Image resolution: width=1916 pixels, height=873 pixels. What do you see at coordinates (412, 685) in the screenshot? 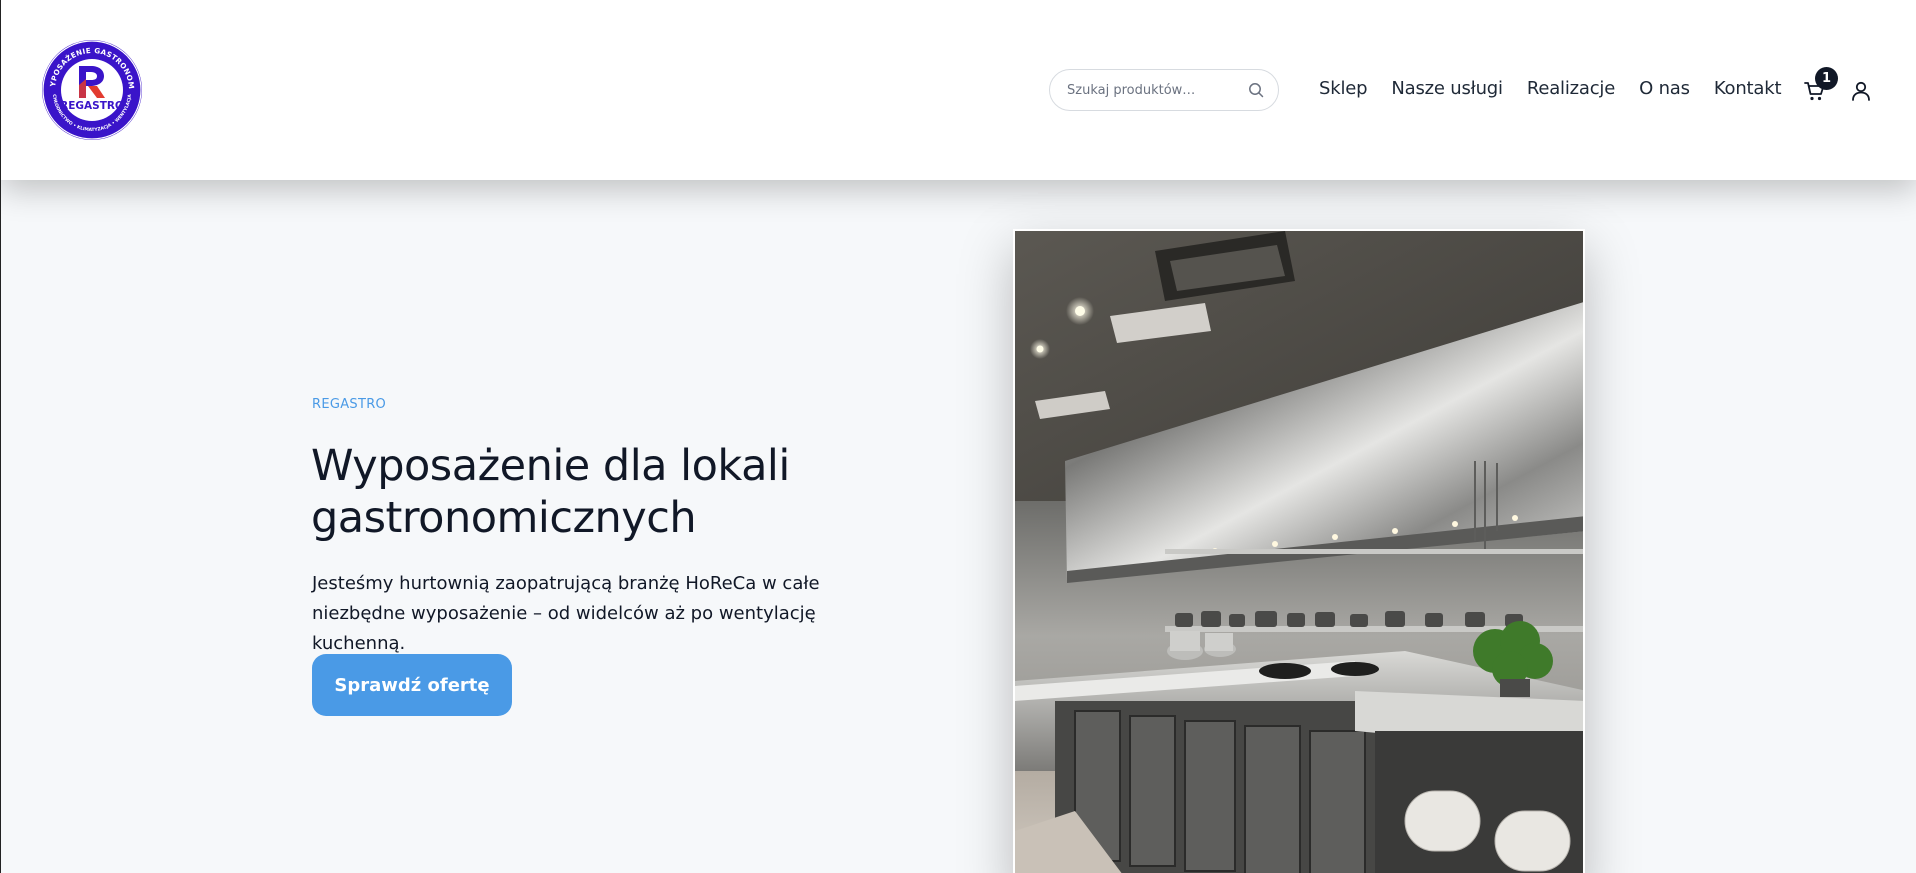
I see `check-offer-button: Sprawdź ofertę` at bounding box center [412, 685].